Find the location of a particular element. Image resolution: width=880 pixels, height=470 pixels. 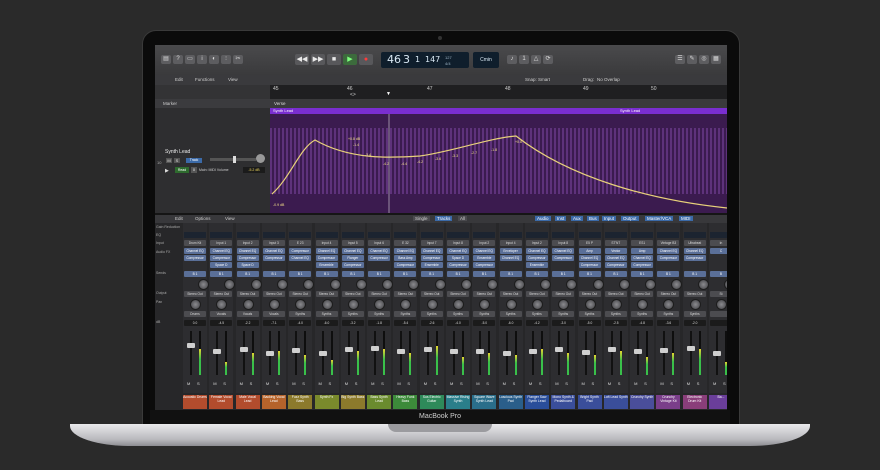

input-slot: Input 1 is located at coordinates (221, 243).